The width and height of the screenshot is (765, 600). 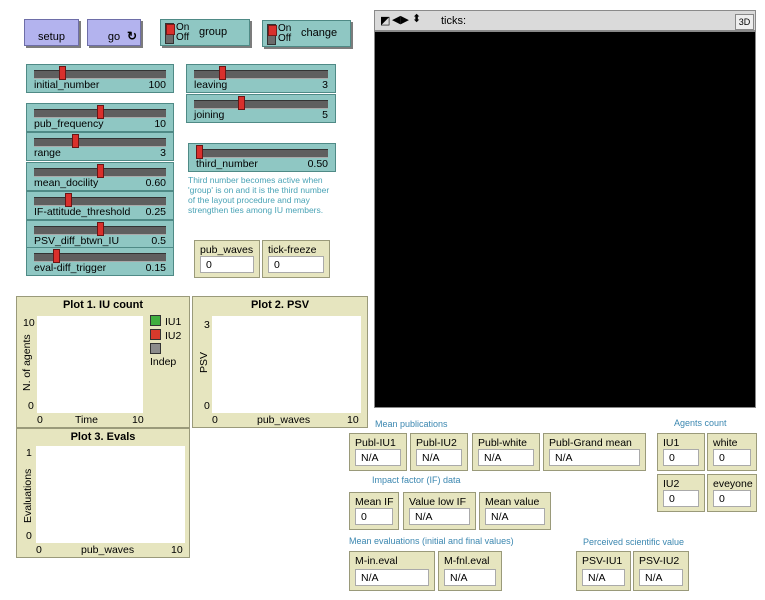 What do you see at coordinates (325, 115) in the screenshot?
I see `slider-value: 5` at bounding box center [325, 115].